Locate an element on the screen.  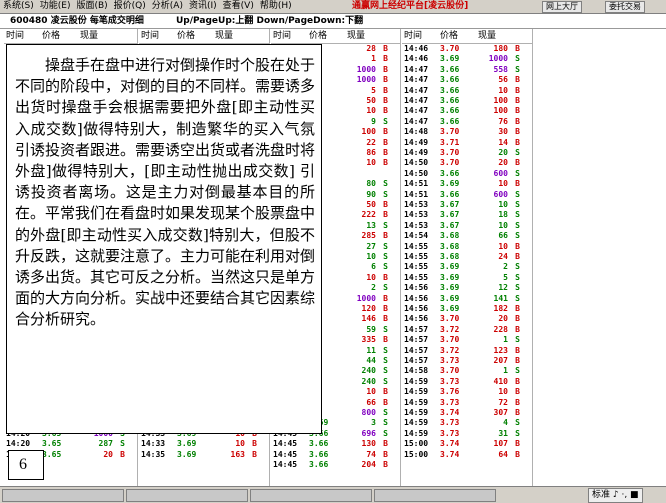
trade-button: 委托交易 is located at coordinates (625, 7).